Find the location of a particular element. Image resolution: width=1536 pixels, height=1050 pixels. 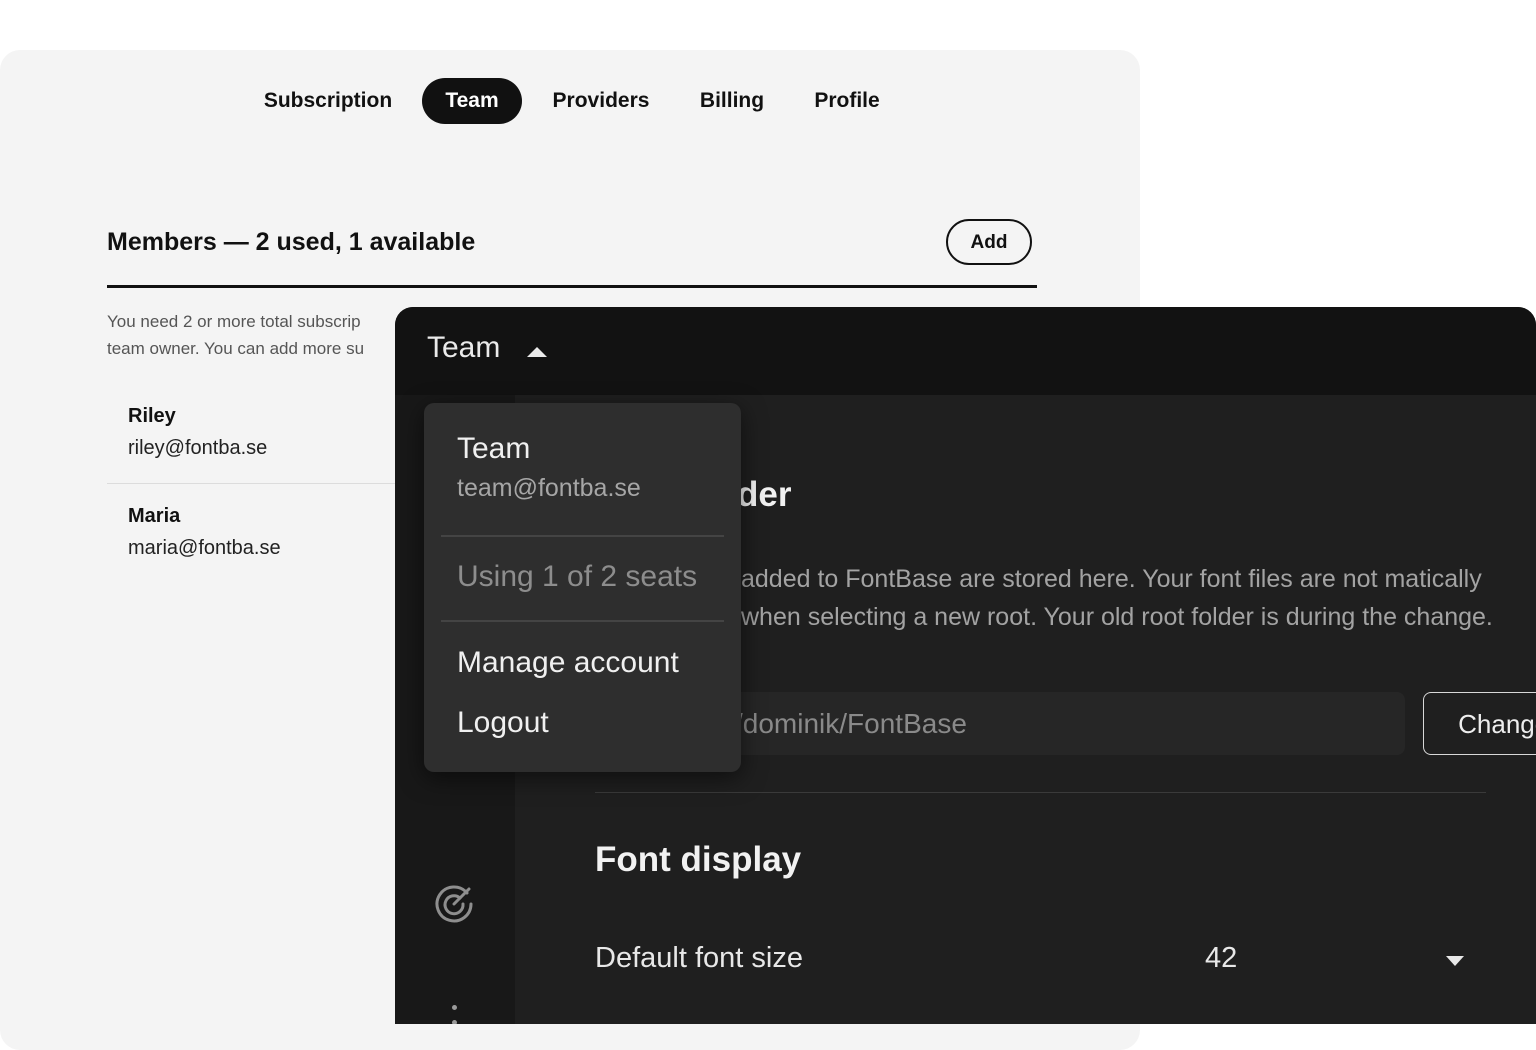

tab-profile: Profile is located at coordinates (847, 101).